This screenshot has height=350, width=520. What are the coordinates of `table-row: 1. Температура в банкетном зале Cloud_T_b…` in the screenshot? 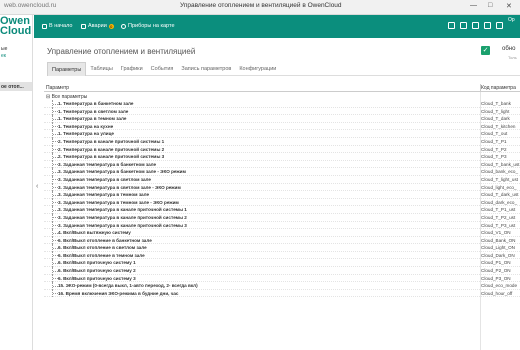 It's located at (282, 104).